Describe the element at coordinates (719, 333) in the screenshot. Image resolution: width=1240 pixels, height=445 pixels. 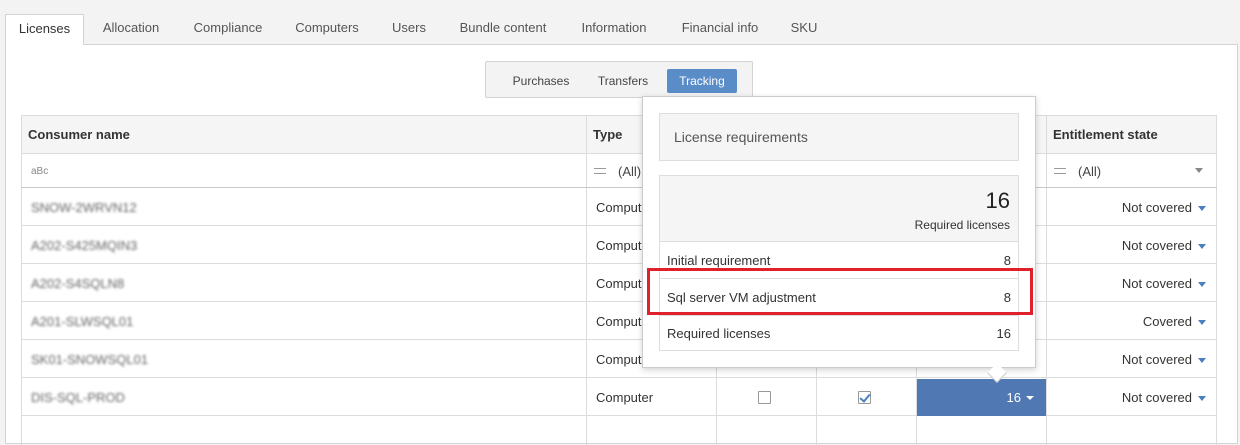
I see `requirement-label: Required licenses` at that location.